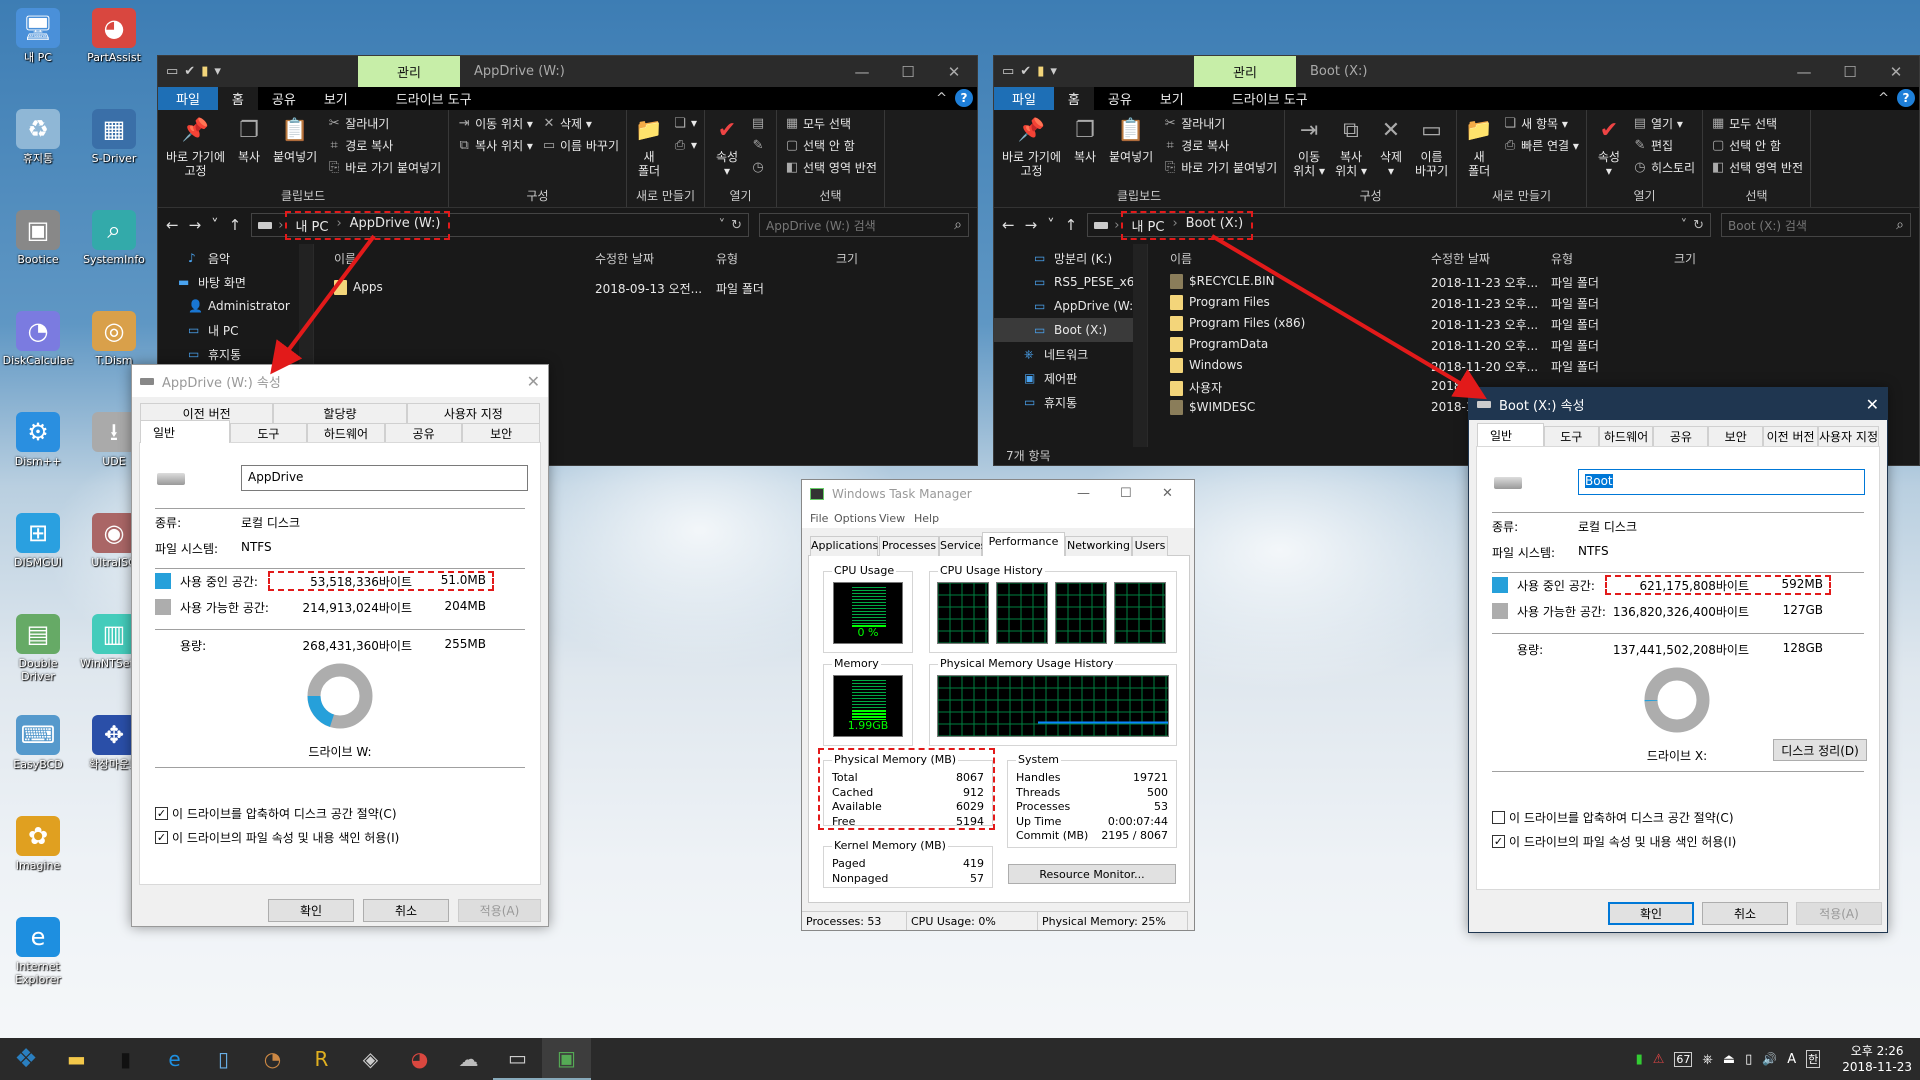 Image resolution: width=1920 pixels, height=1080 pixels. What do you see at coordinates (684, 145) in the screenshot?
I see `-button: ⎙ ▾` at bounding box center [684, 145].